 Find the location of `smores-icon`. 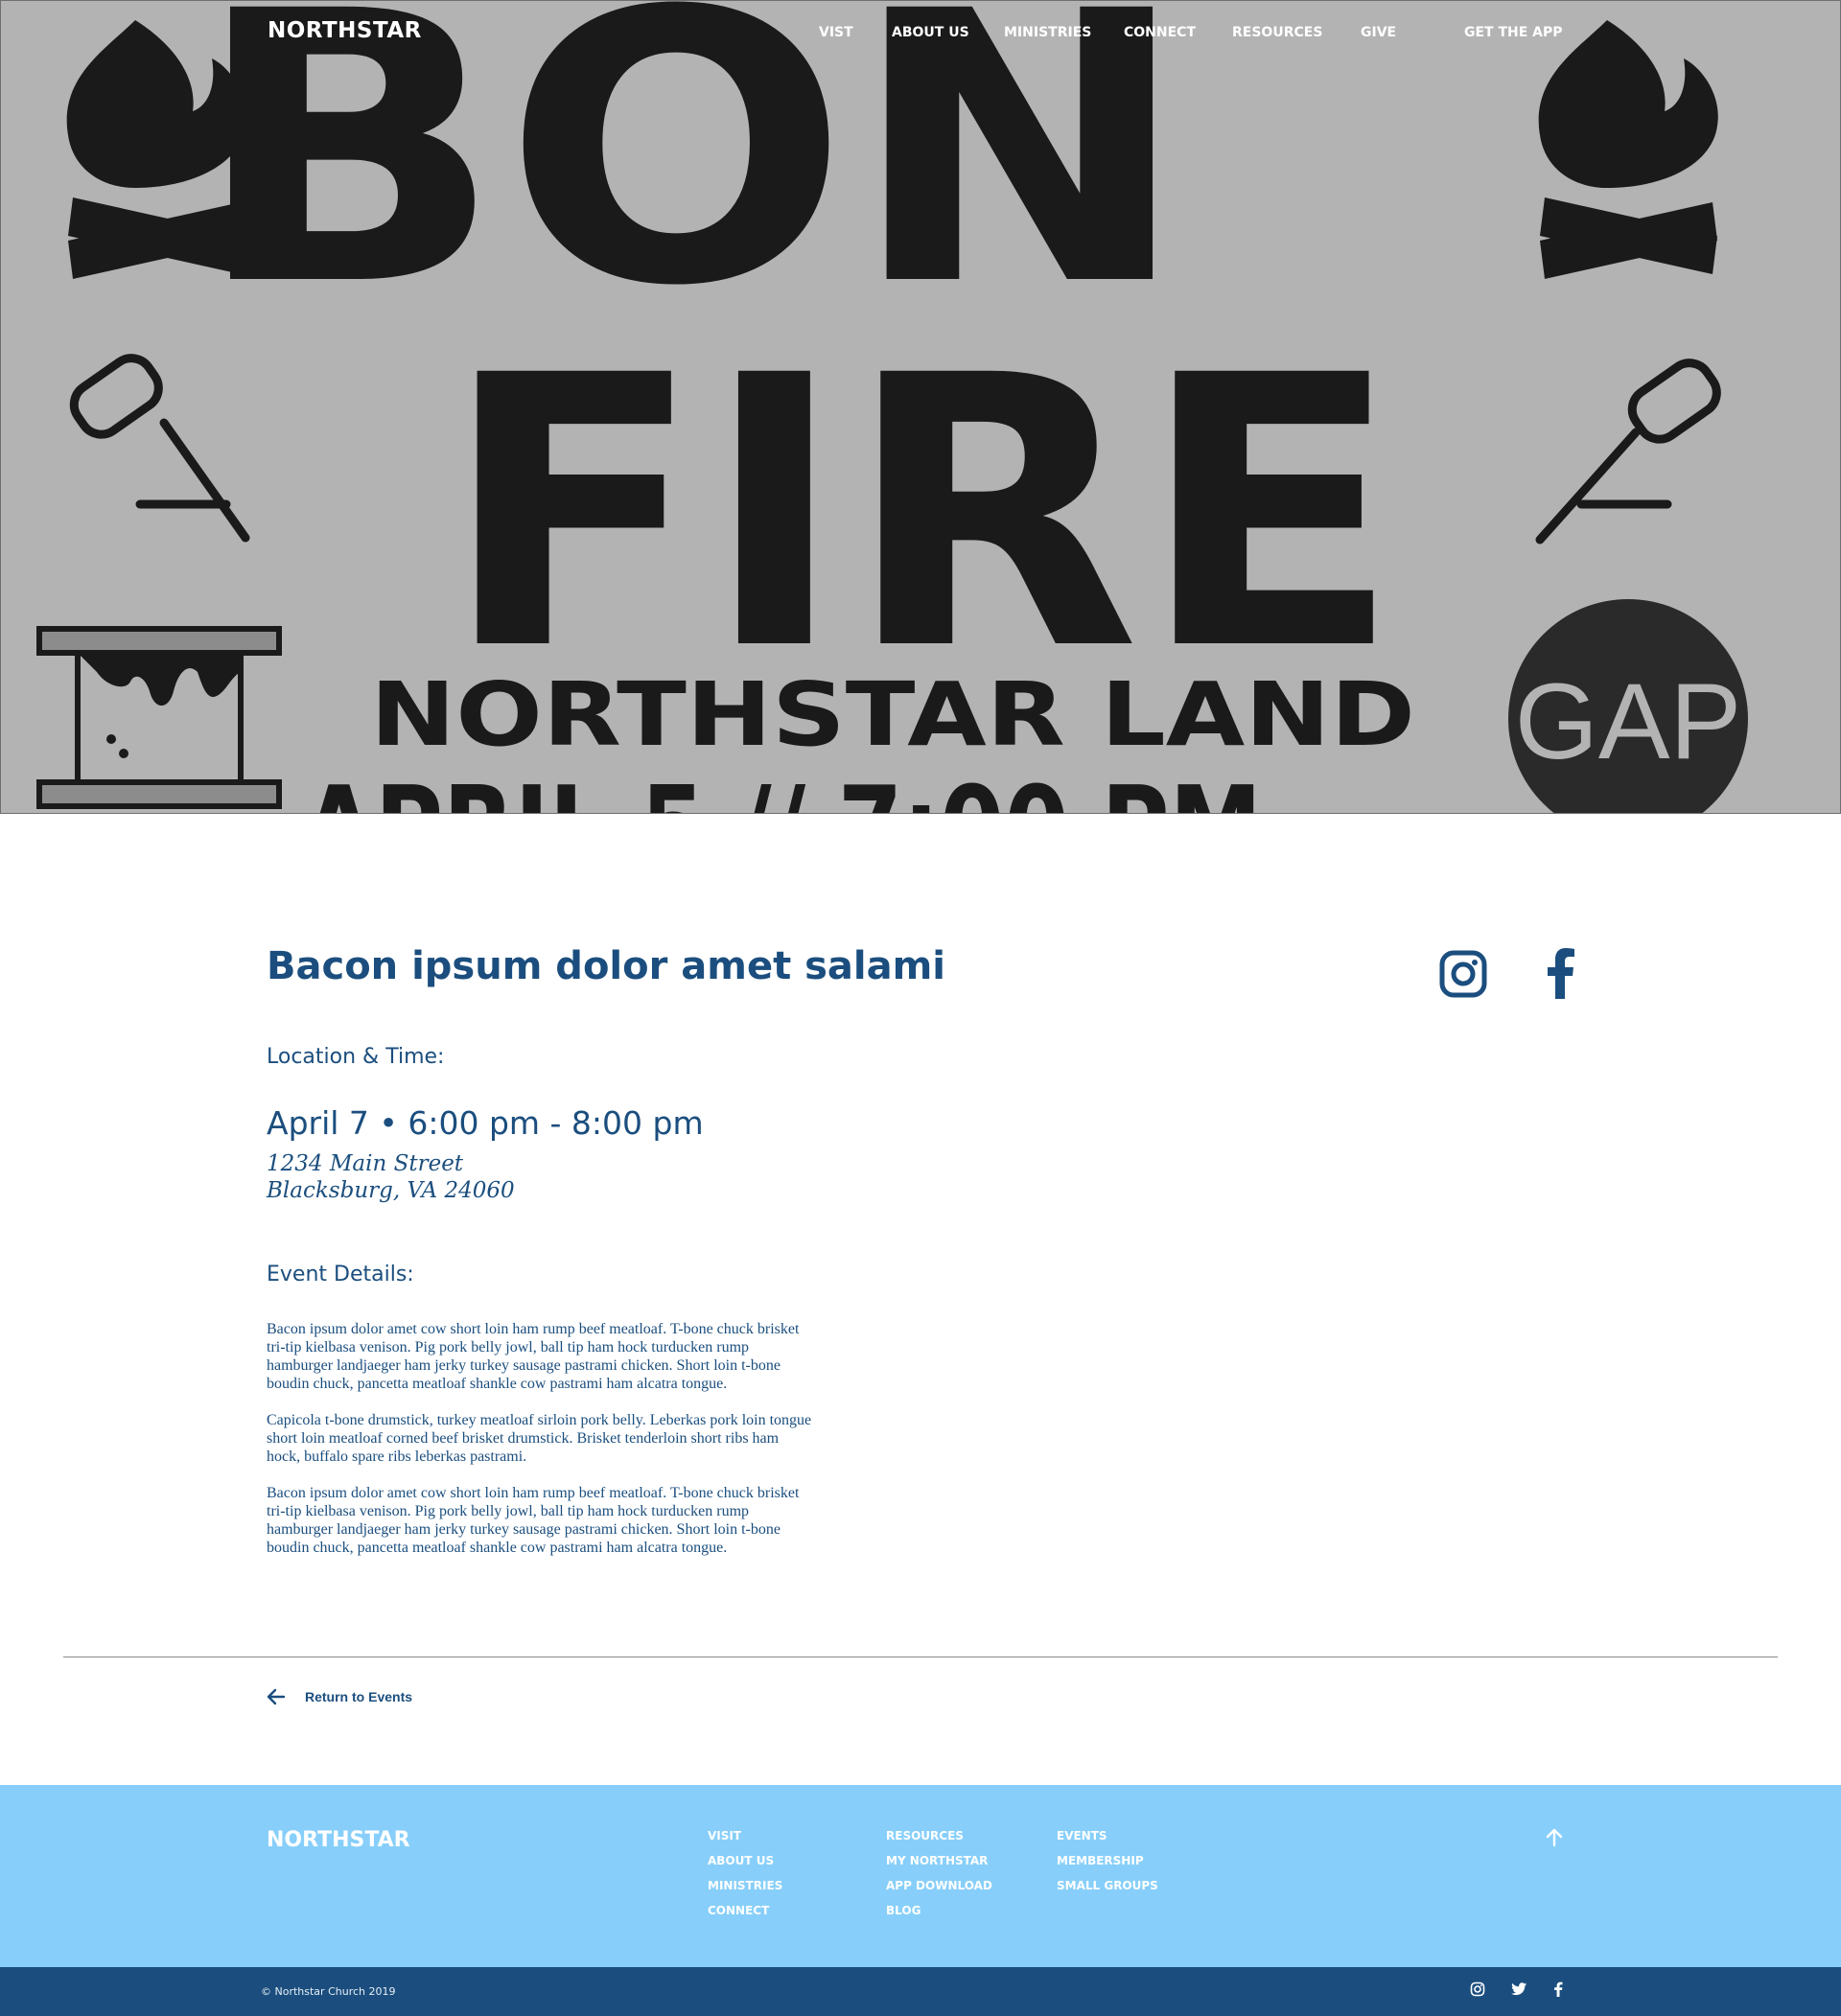

smores-icon is located at coordinates (159, 717).